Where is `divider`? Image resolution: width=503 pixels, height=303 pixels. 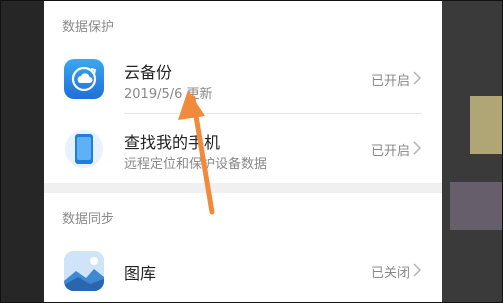
divider is located at coordinates (273, 113).